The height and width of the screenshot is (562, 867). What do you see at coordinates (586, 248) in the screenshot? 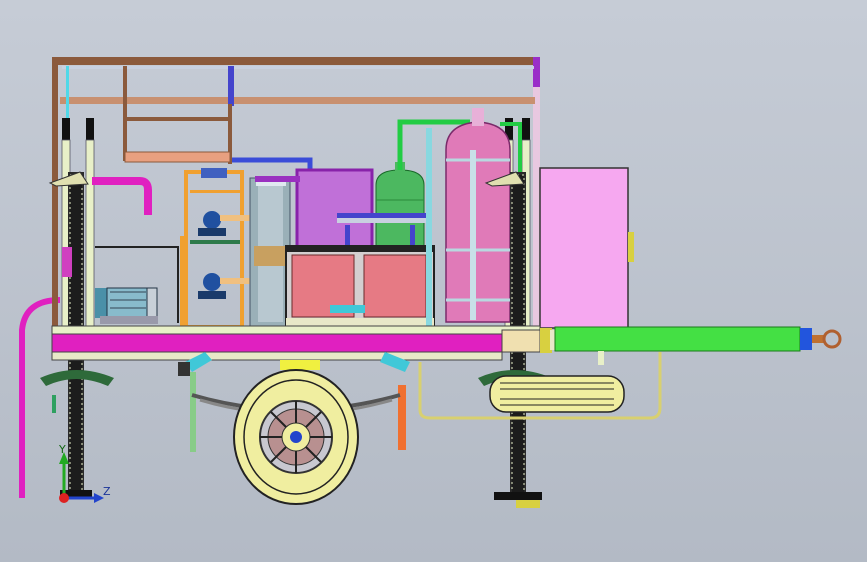
I see `electrical-panel` at bounding box center [586, 248].